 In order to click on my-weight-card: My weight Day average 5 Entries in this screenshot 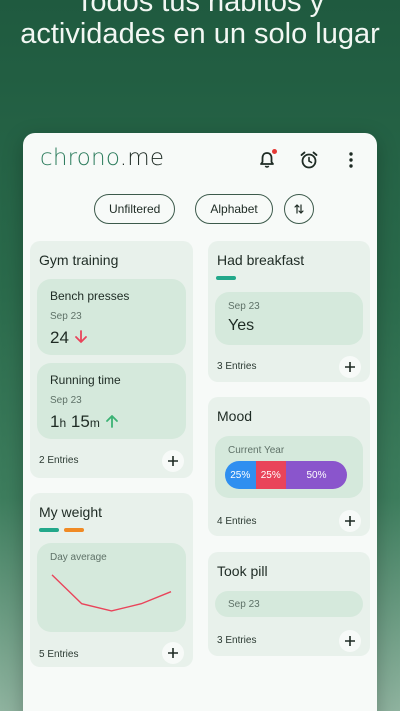, I will do `click(111, 580)`.